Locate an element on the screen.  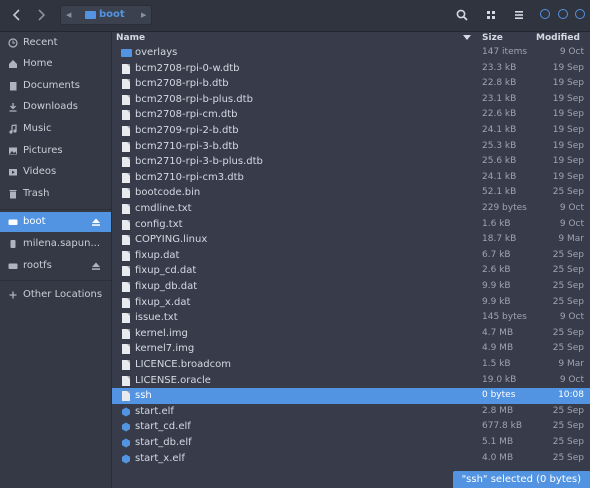
column-header-modified: Modified is located at coordinates (558, 38).